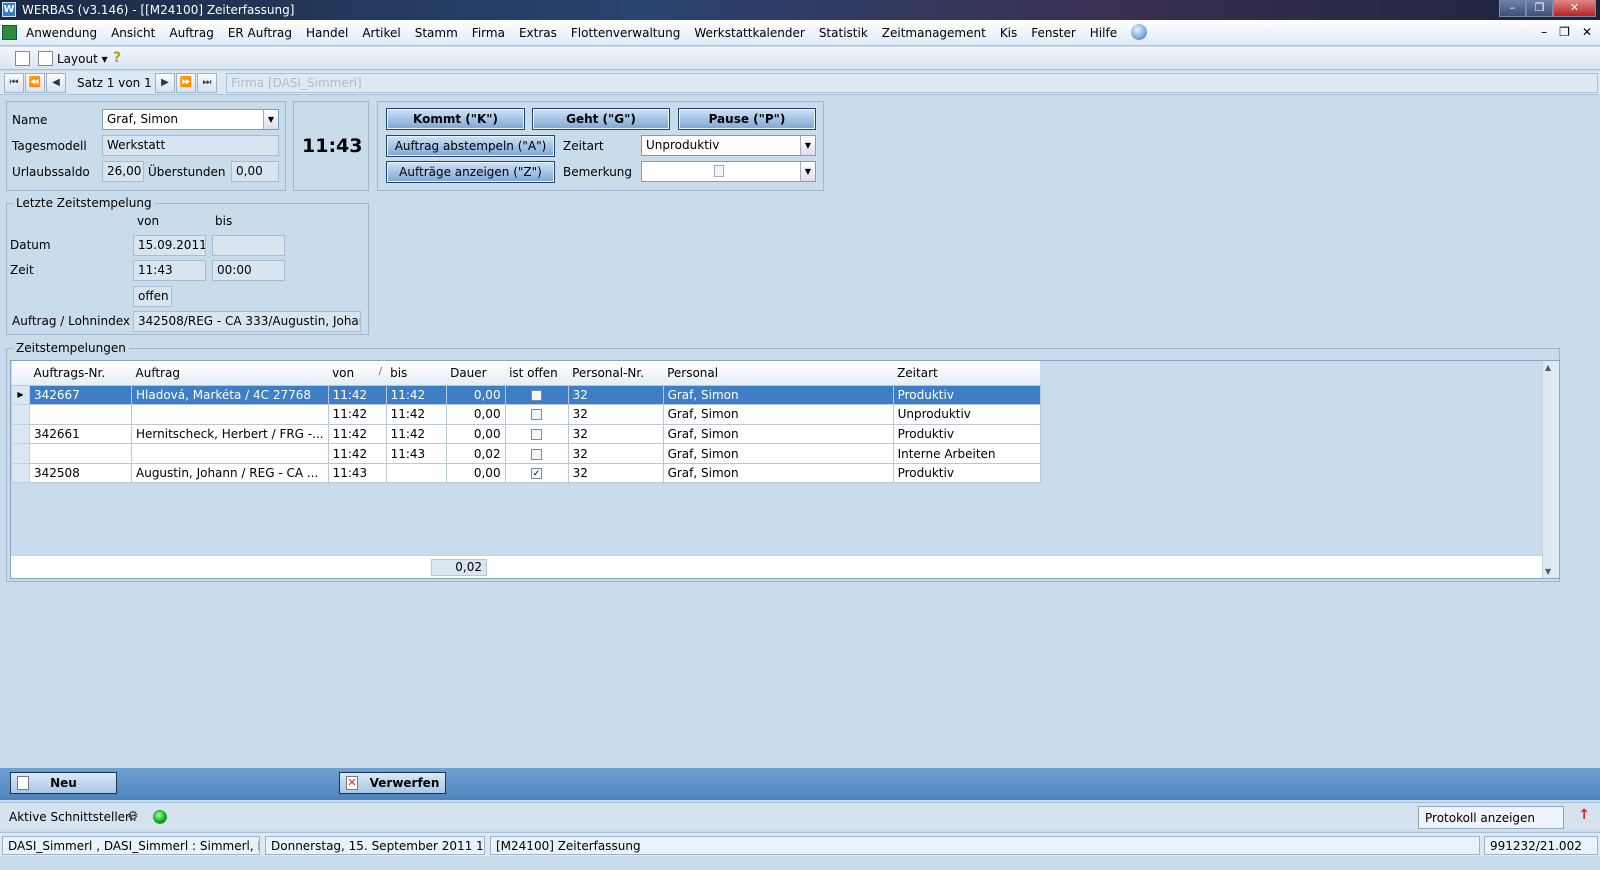 This screenshot has width=1600, height=870. Describe the element at coordinates (14, 83) in the screenshot. I see `first-record-button: ⏮` at that location.